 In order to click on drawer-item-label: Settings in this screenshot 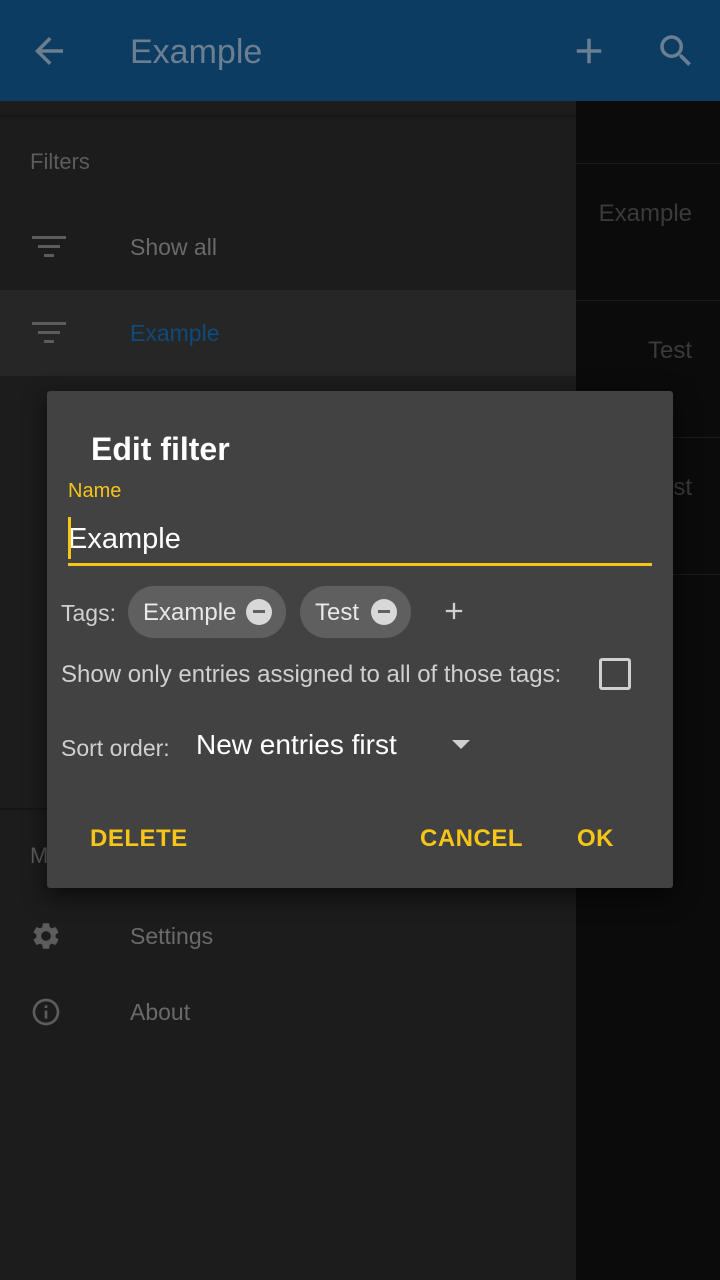, I will do `click(172, 936)`.